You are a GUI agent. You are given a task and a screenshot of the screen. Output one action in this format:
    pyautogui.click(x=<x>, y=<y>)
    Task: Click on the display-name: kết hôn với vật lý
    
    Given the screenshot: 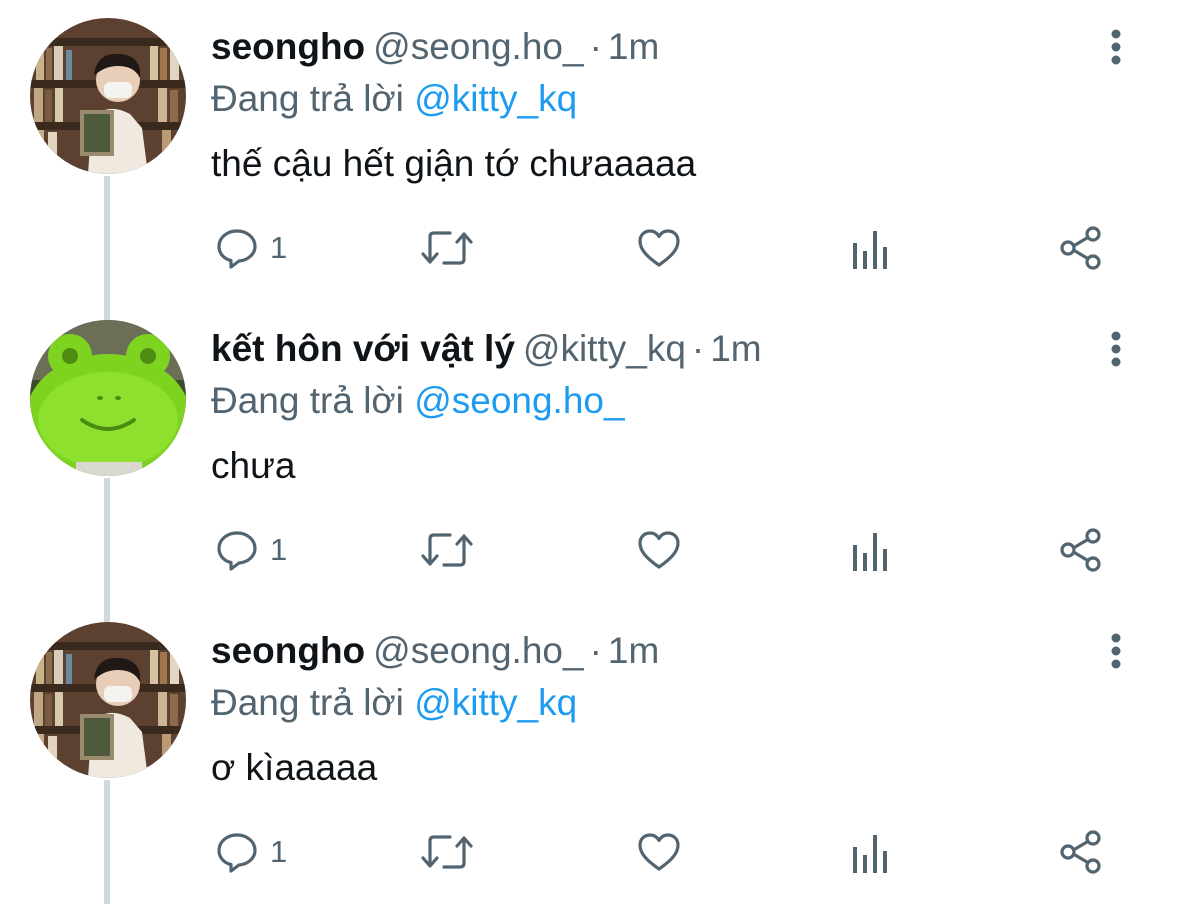 What is the action you would take?
    pyautogui.click(x=363, y=348)
    